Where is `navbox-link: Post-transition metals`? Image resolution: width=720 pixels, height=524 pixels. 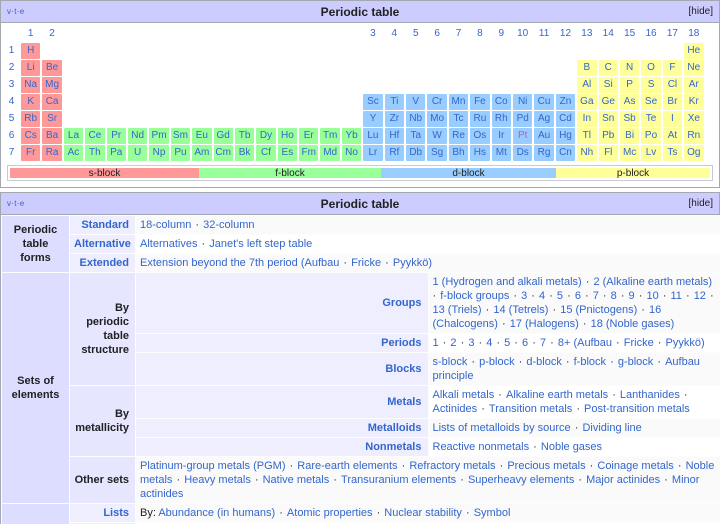
navbox-link: Post-transition metals is located at coordinates (637, 409).